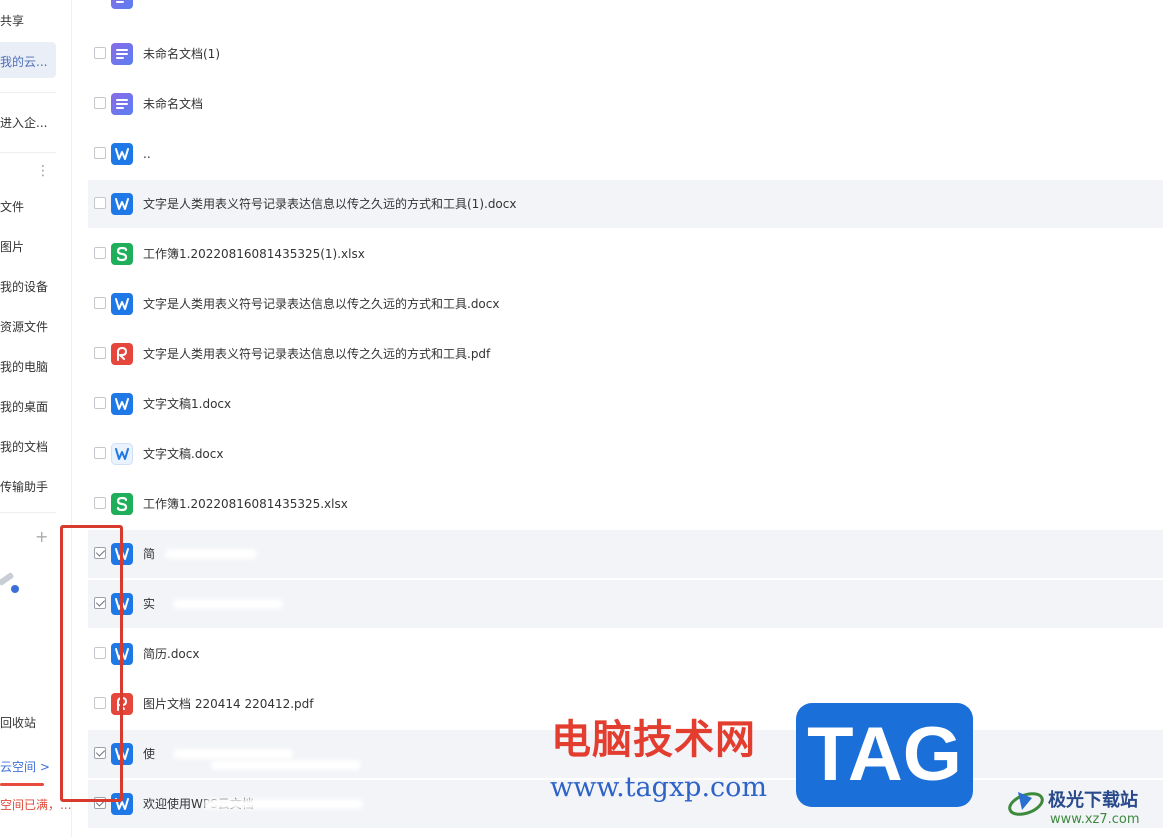 This screenshot has width=1163, height=837. Describe the element at coordinates (181, 54) in the screenshot. I see `file-name: 未命名文档(1)` at that location.